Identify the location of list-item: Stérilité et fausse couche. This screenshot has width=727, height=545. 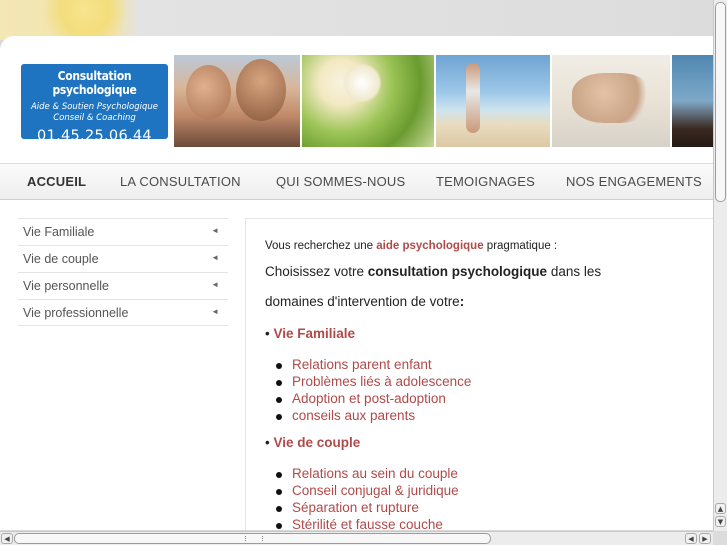
(359, 523).